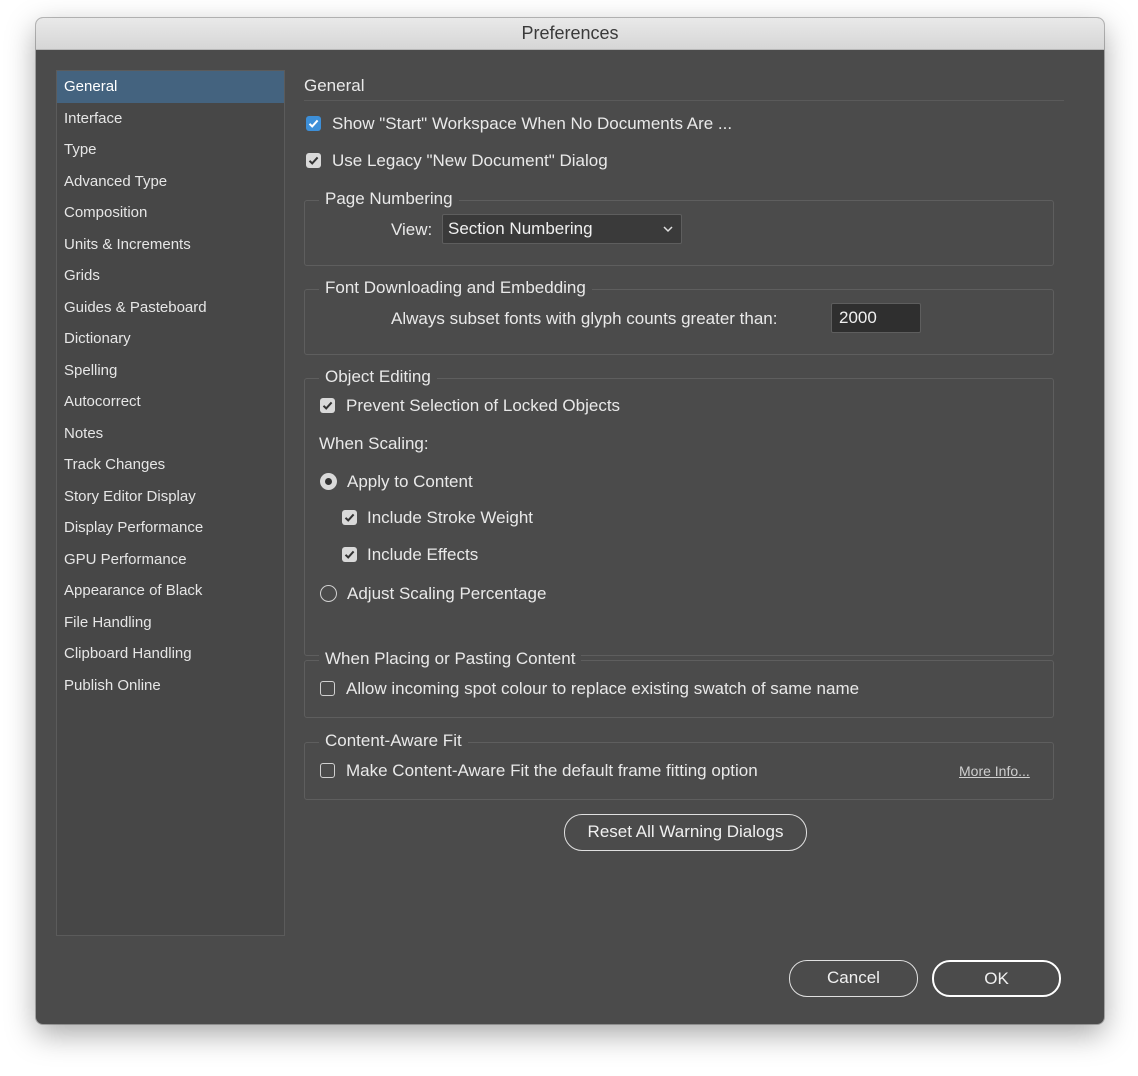 This screenshot has height=1076, width=1138. Describe the element at coordinates (410, 481) in the screenshot. I see `apply-to-content-label: Apply to Content` at that location.